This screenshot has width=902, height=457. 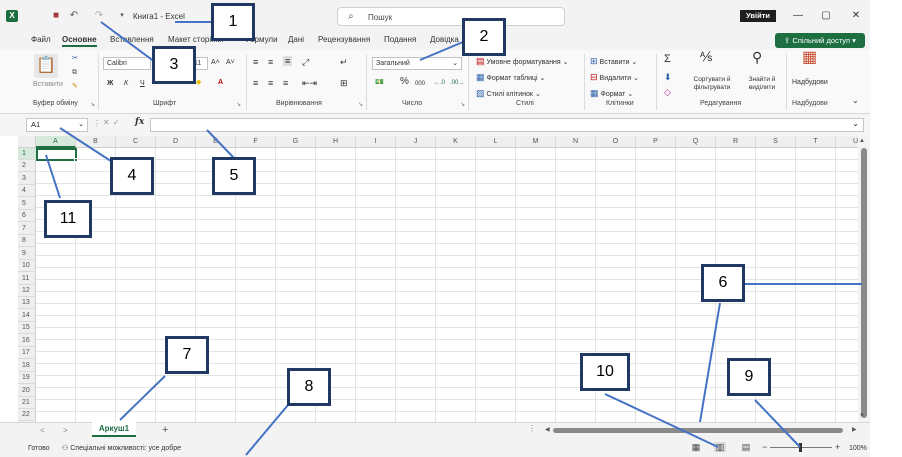 What do you see at coordinates (416, 142) in the screenshot?
I see `column-header: J` at bounding box center [416, 142].